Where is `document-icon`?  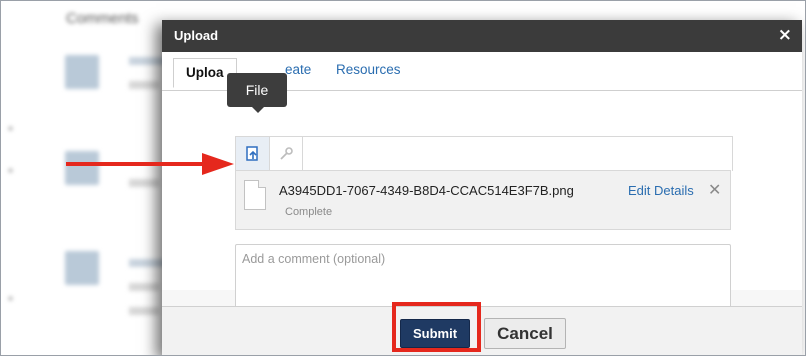
document-icon is located at coordinates (255, 195).